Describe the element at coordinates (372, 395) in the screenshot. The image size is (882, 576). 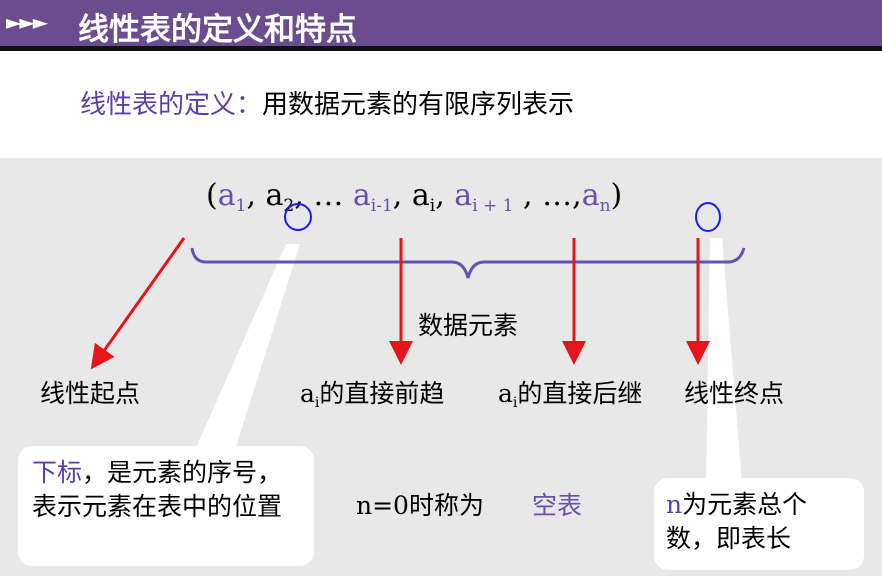
I see `predecessor-label: ai的直接前趋` at that location.